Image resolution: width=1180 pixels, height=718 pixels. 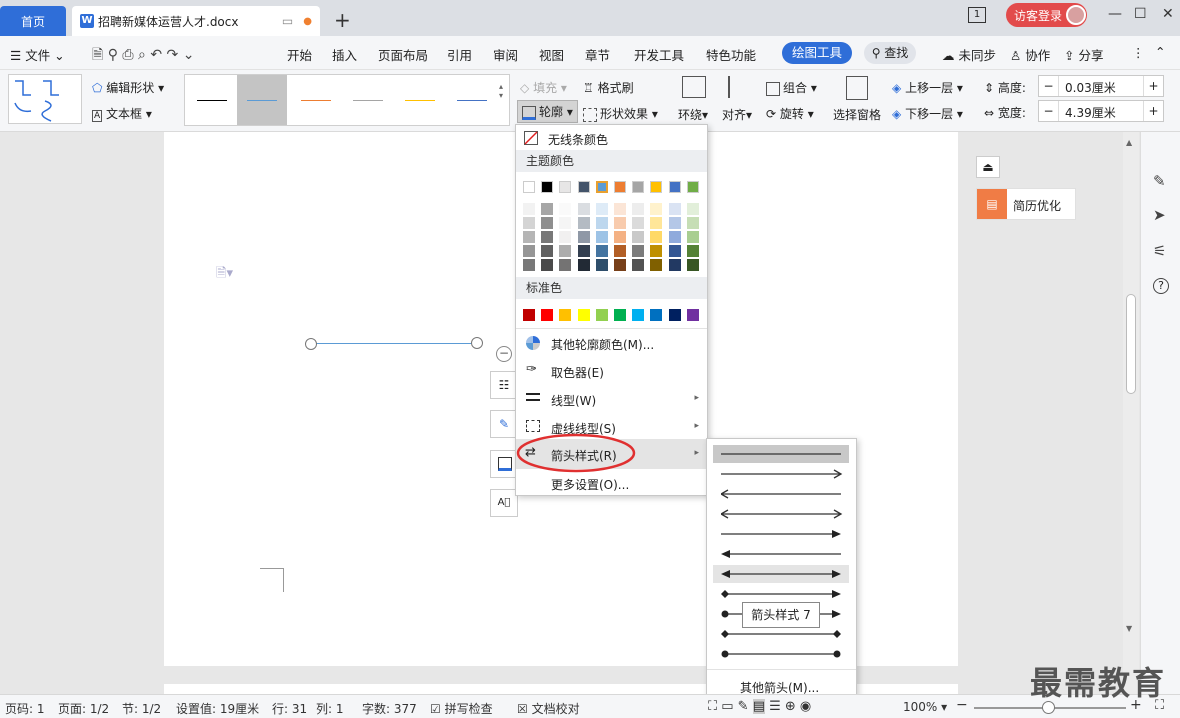 What do you see at coordinates (504, 503) in the screenshot?
I see `text-wrap-icon: A⃞` at bounding box center [504, 503].